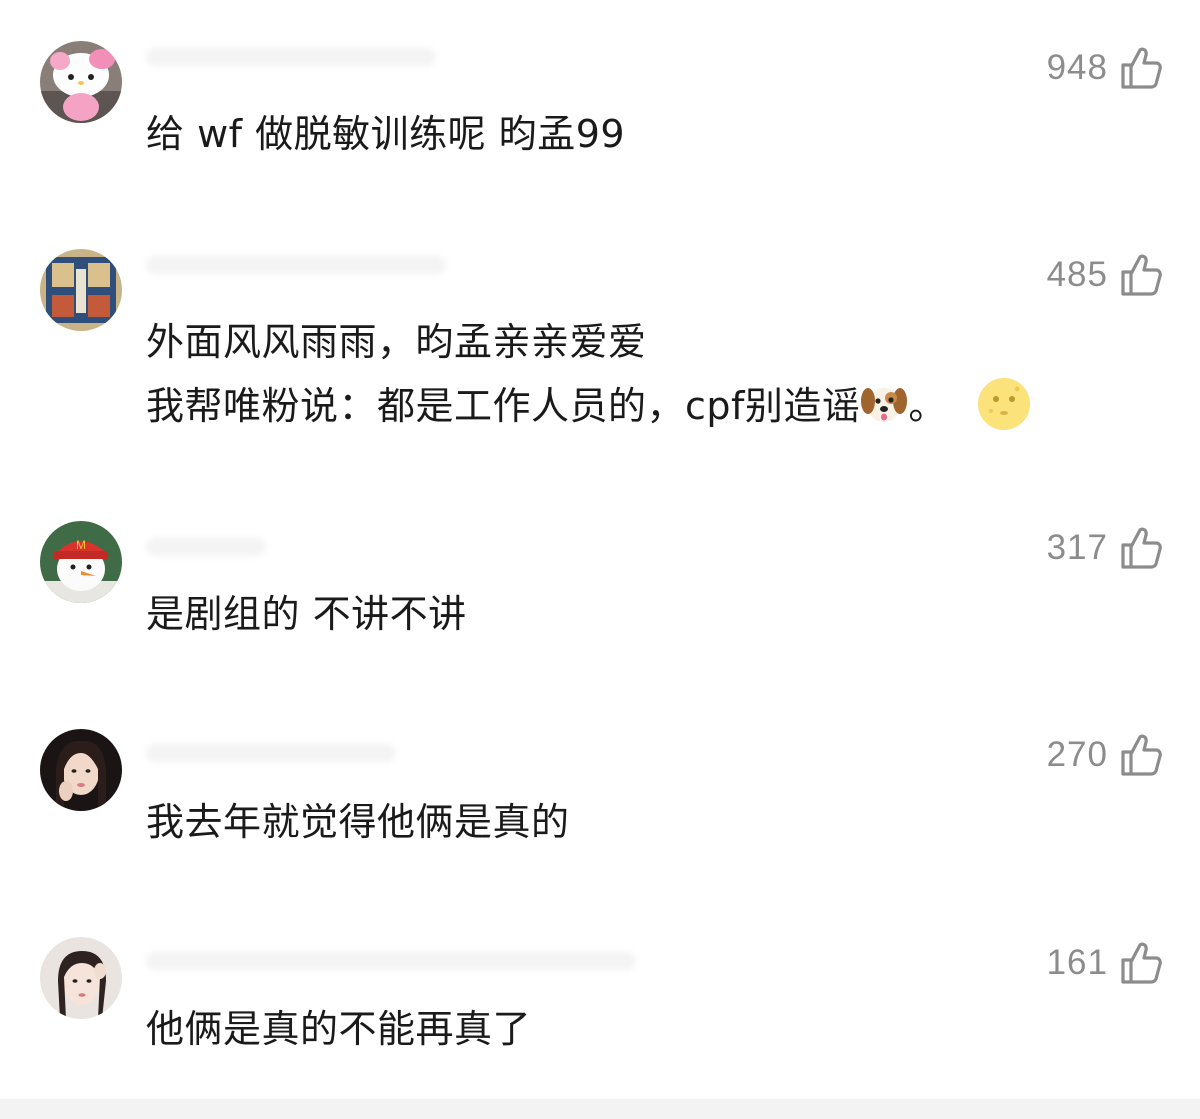 This screenshot has height=1119, width=1200. I want to click on comment-text: 我去年就觉得他俩是真的, so click(358, 822).